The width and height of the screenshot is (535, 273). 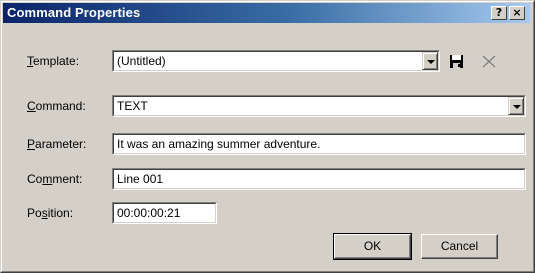 I want to click on comment-input: Line 001, so click(x=319, y=179).